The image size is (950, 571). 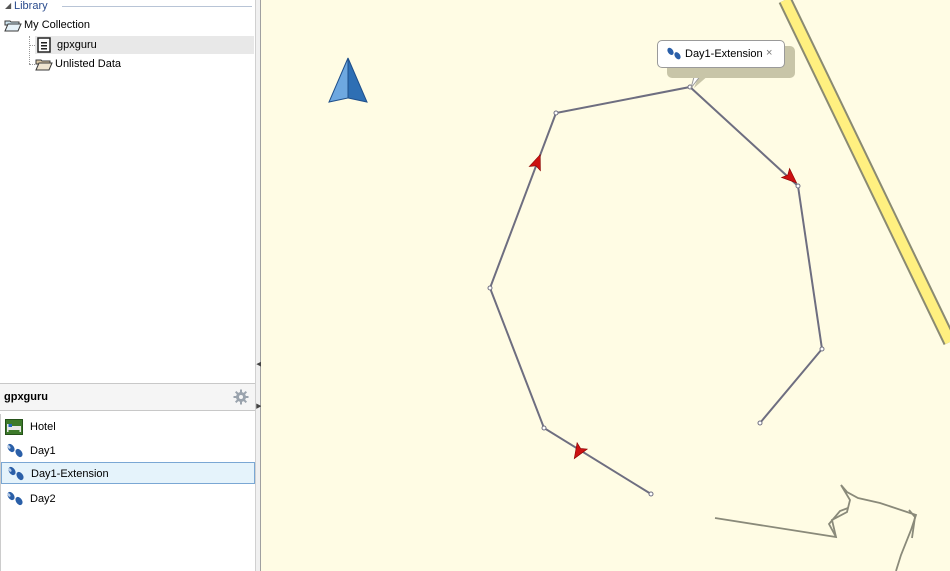 What do you see at coordinates (70, 474) in the screenshot?
I see `list-item-label: Day1-Extension` at bounding box center [70, 474].